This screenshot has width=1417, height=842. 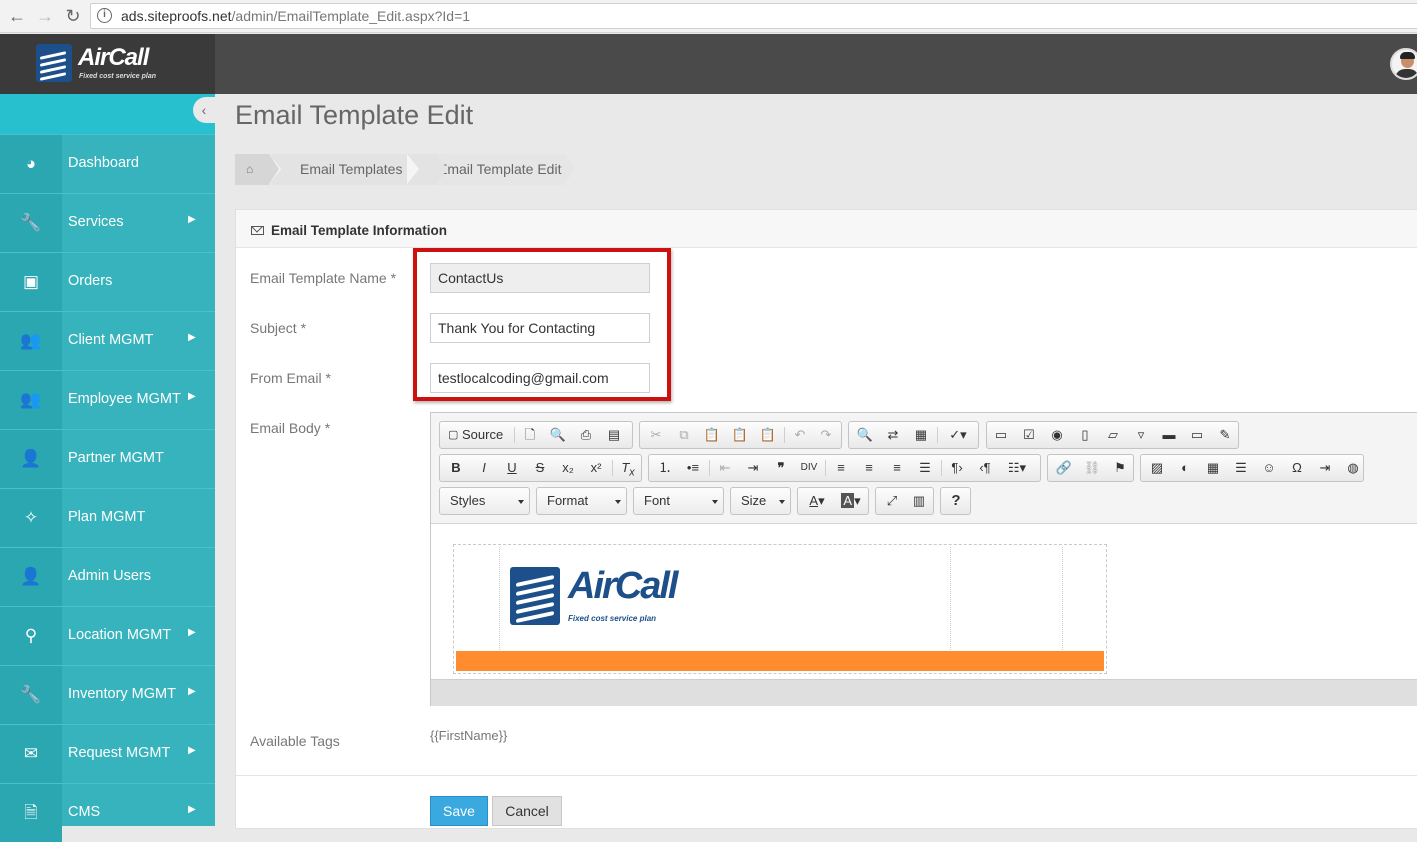 What do you see at coordinates (540, 468) in the screenshot?
I see `strike-icon: S` at bounding box center [540, 468].